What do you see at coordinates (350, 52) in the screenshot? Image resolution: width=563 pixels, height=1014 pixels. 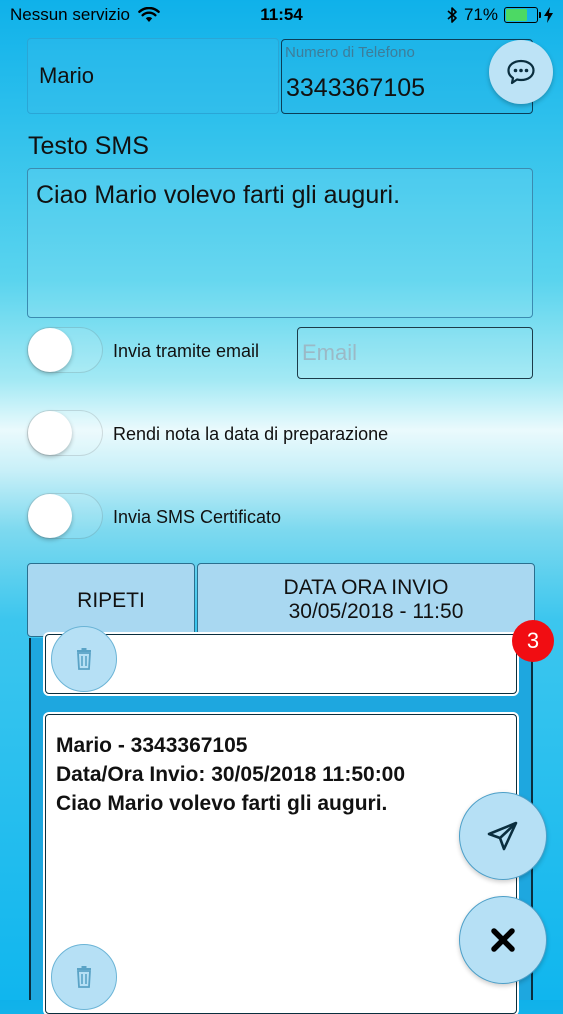 I see `phone-number-placeholder: Numero di Telefono` at bounding box center [350, 52].